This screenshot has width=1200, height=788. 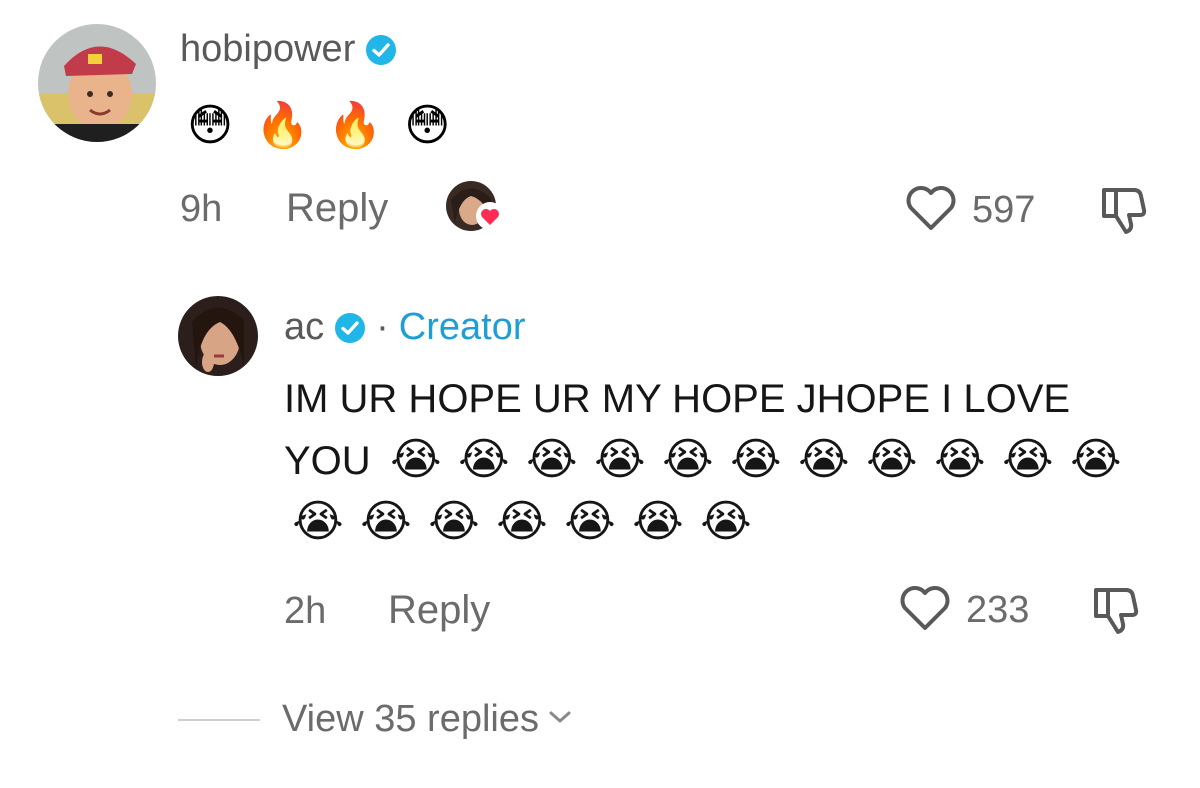 I want to click on commenter-avatar, so click(x=97, y=83).